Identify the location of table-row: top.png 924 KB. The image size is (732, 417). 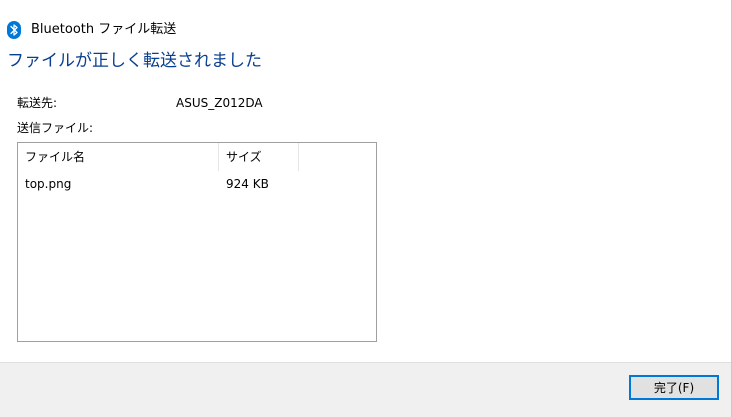
(197, 184).